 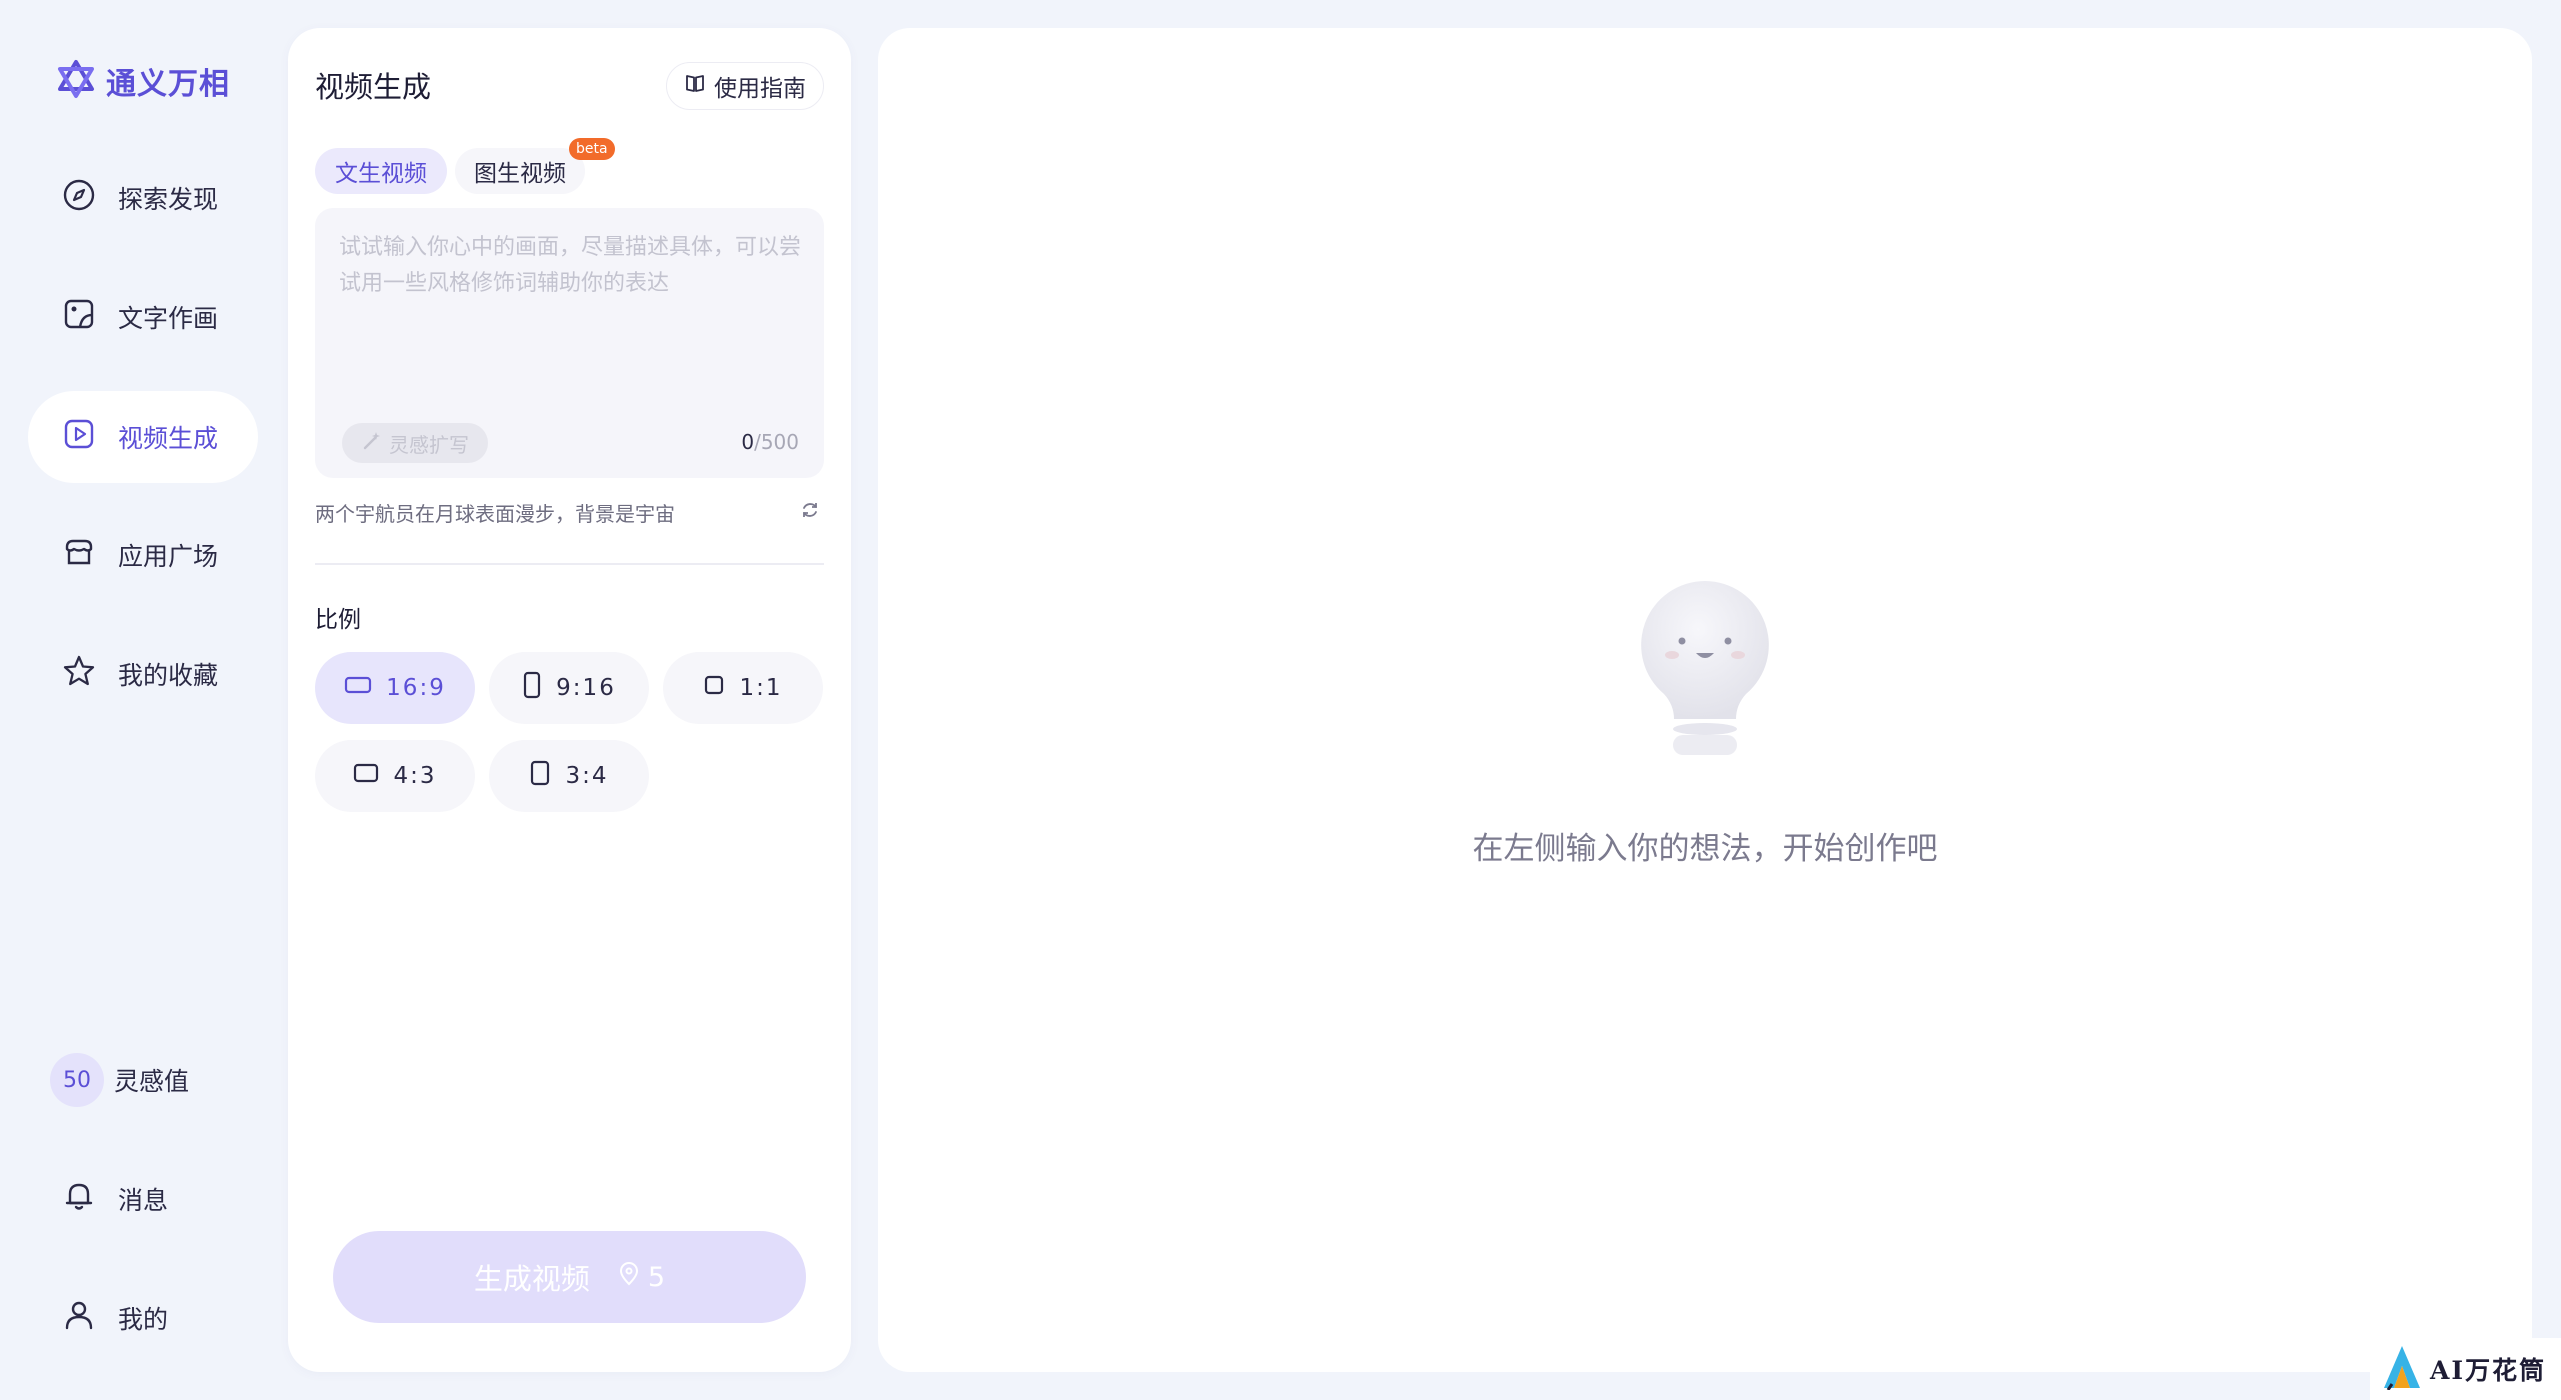 I want to click on ratio-option-9-16: 9:16, so click(x=569, y=688).